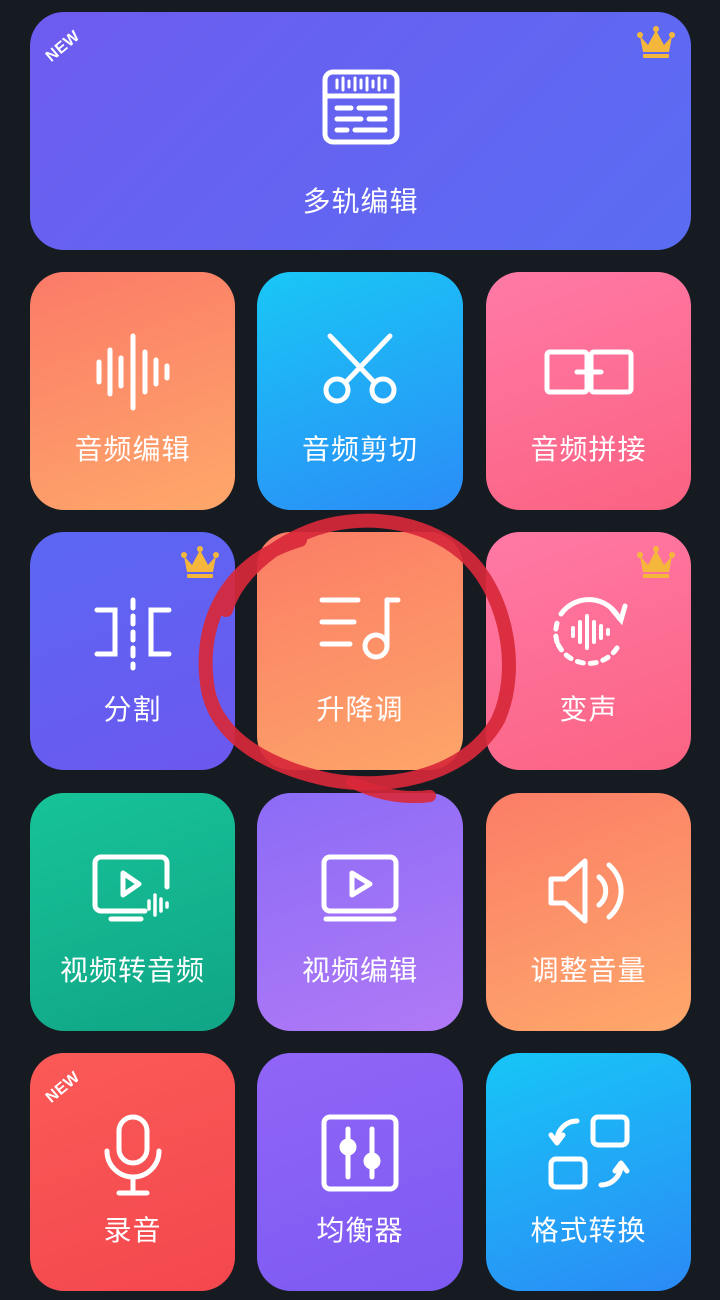 Image resolution: width=720 pixels, height=1300 pixels. What do you see at coordinates (588, 449) in the screenshot?
I see `tile-label: 音频拼接` at bounding box center [588, 449].